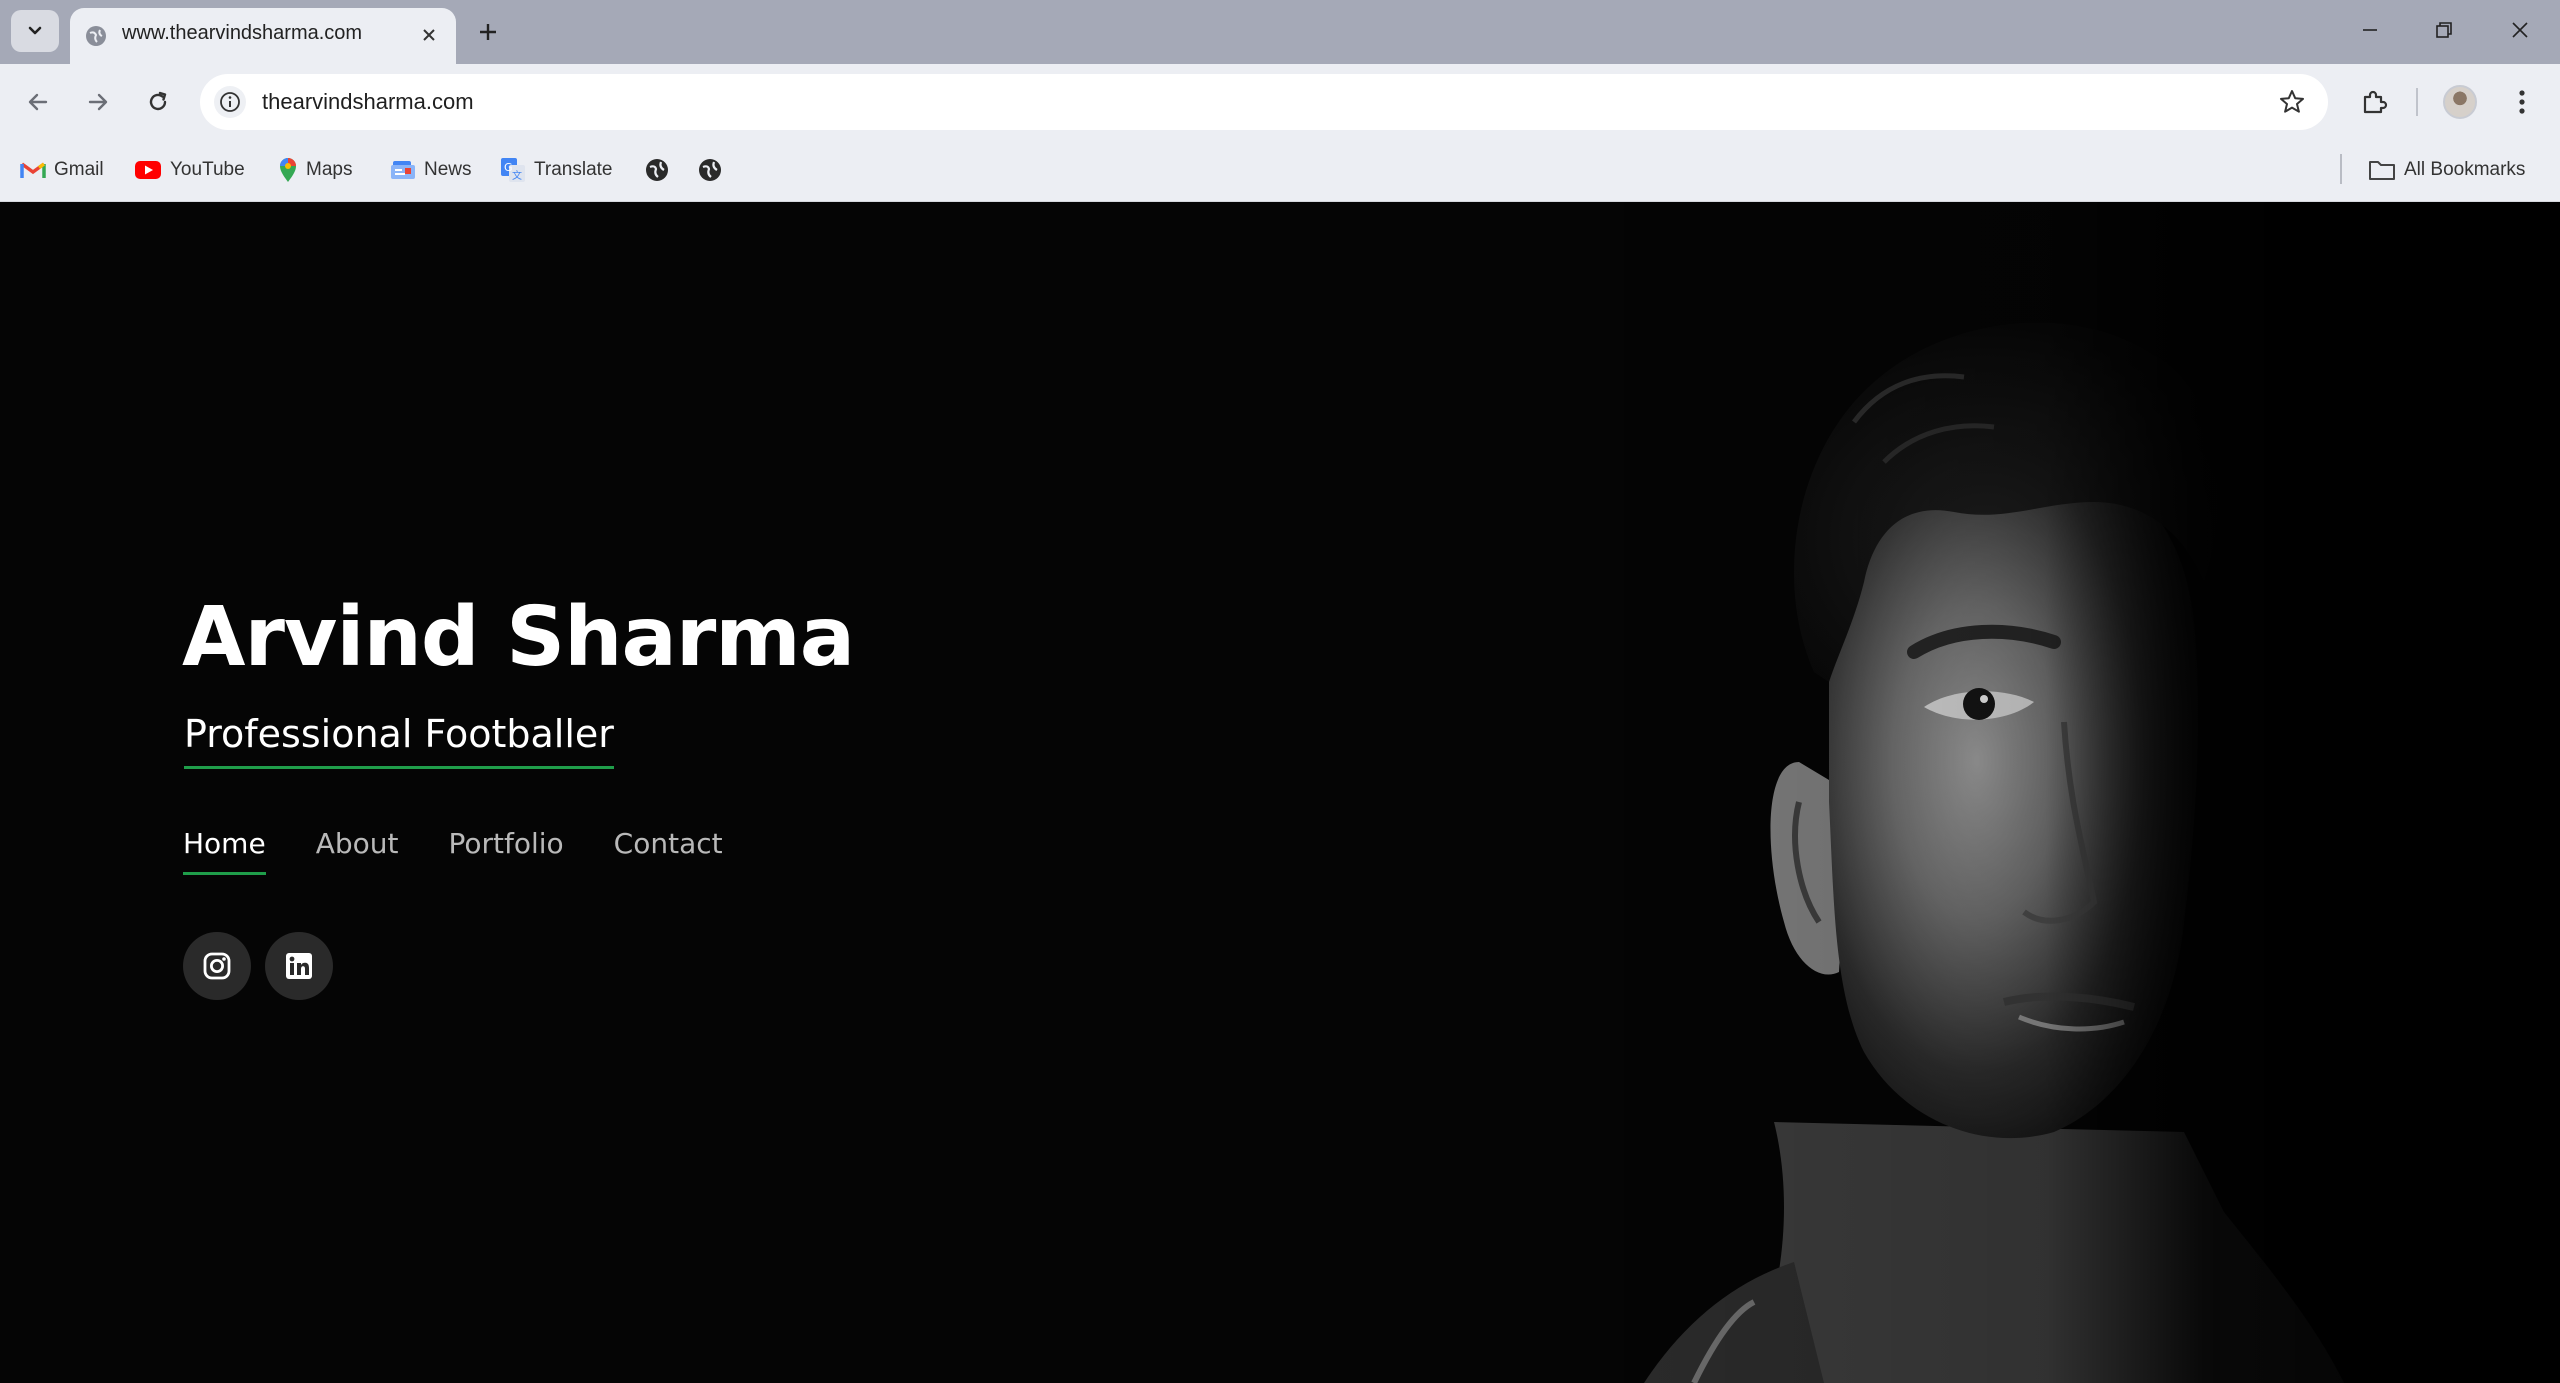  Describe the element at coordinates (668, 851) in the screenshot. I see `nav-contact: Contact` at that location.